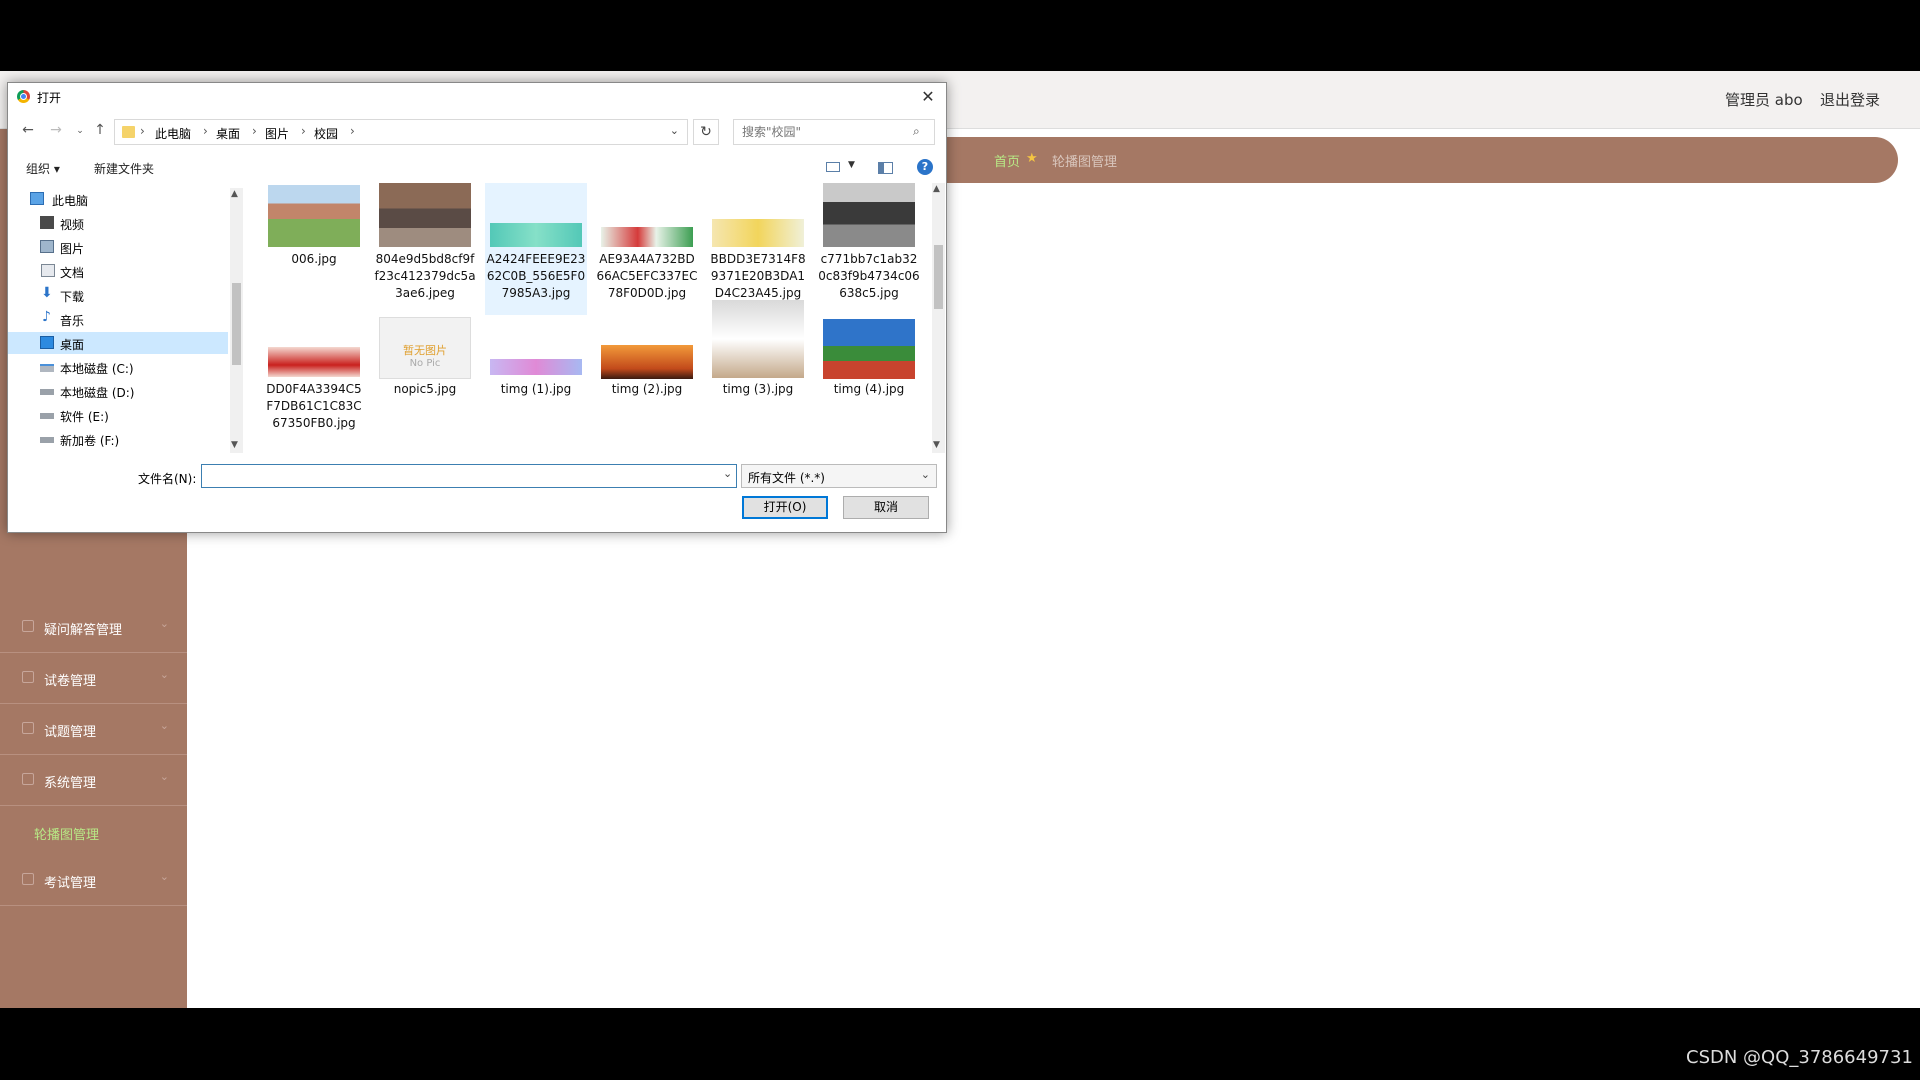 This screenshot has width=1920, height=1080. I want to click on view-options-icon, so click(833, 167).